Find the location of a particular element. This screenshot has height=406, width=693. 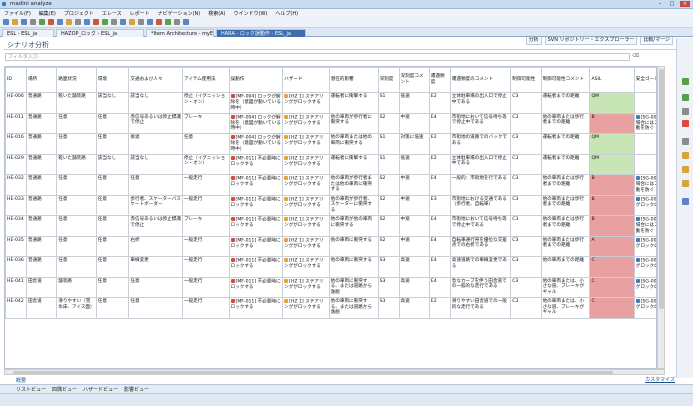

table-cell: HE-011 is located at coordinates (16, 123).